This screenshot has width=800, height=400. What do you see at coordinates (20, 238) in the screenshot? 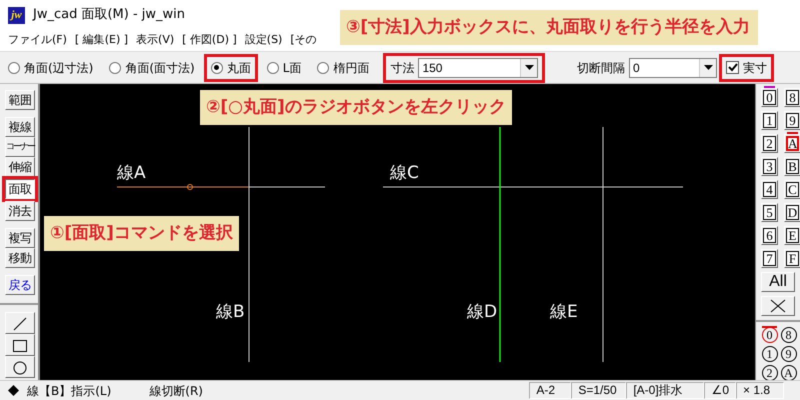
I see `command-button: 複写` at bounding box center [20, 238].